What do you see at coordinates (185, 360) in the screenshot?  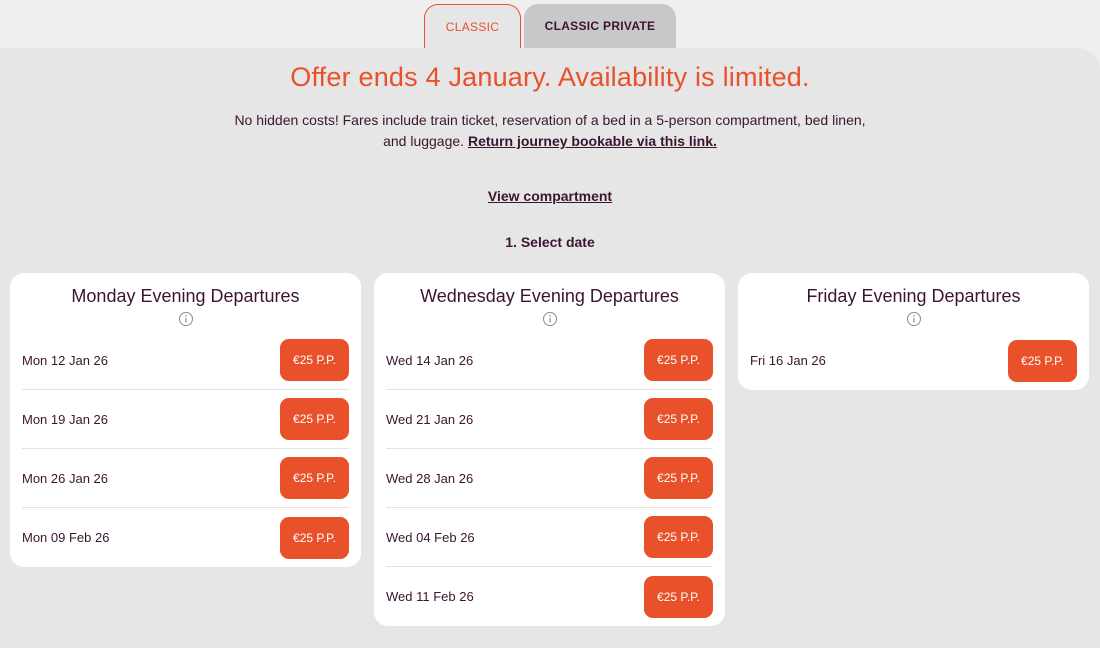 I see `departure-row: Mon 12 Jan 26 €25 P.P.` at bounding box center [185, 360].